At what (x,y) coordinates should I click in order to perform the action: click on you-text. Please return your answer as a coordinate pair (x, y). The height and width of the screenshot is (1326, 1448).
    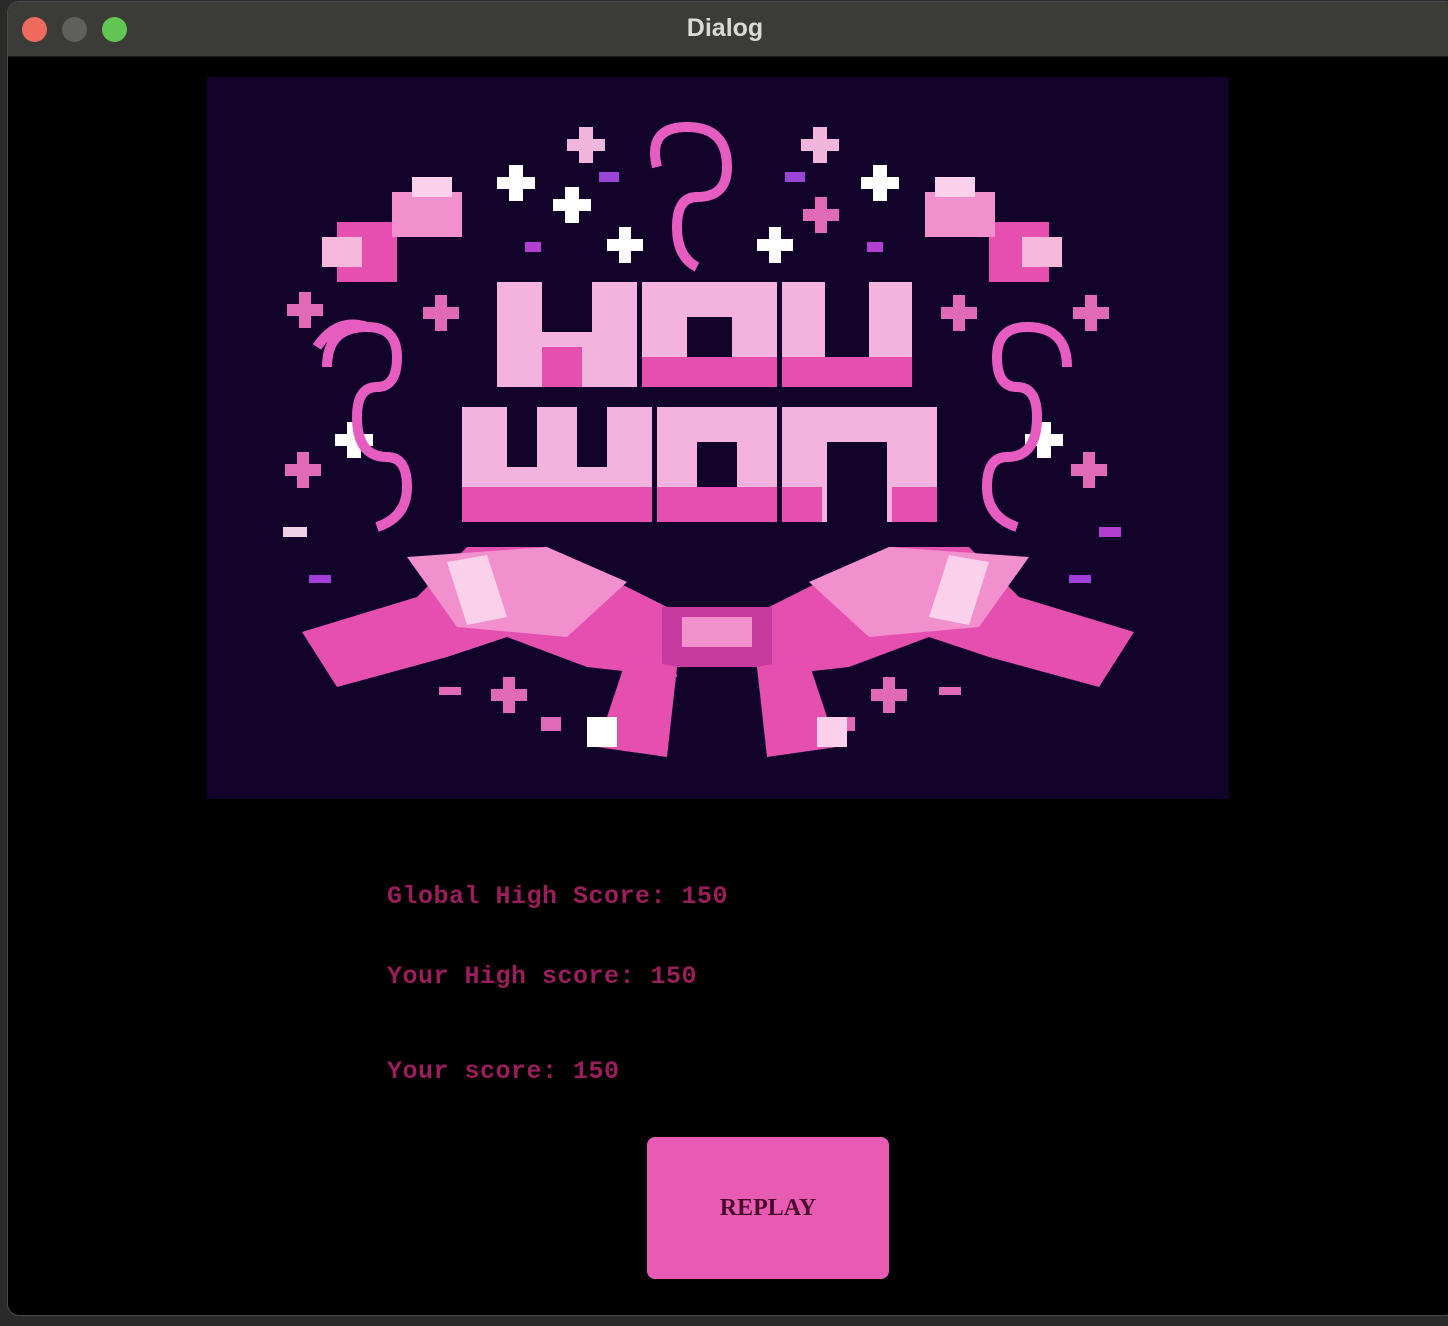
    Looking at the image, I should click on (704, 334).